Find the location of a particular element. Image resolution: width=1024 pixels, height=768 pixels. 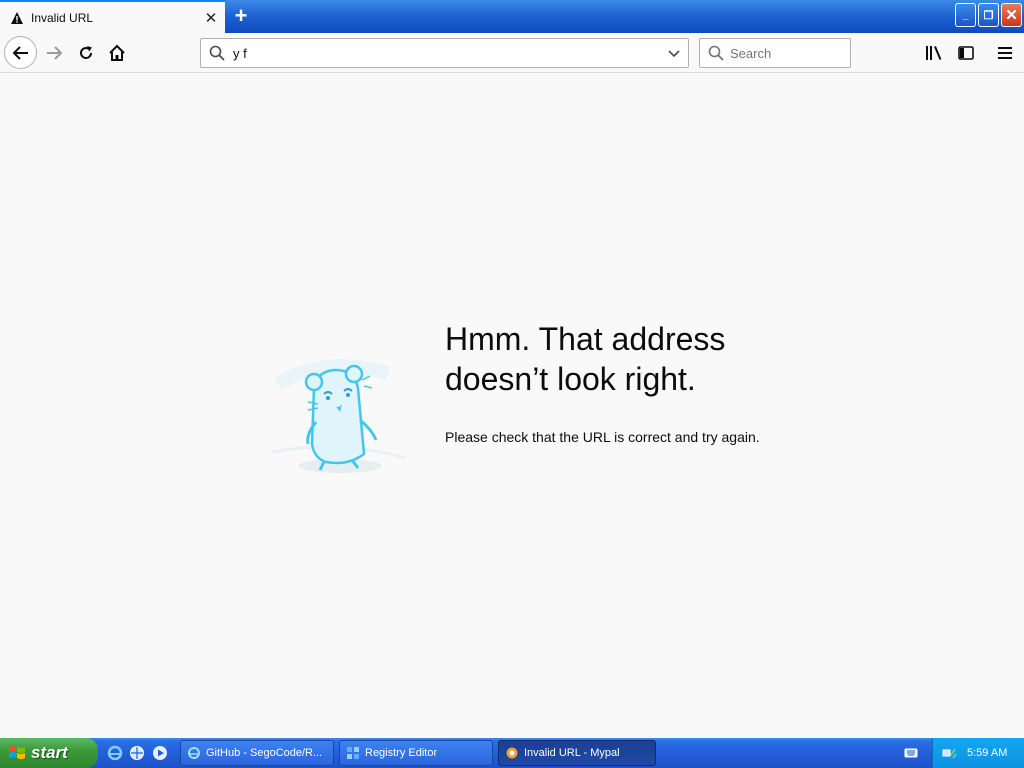

error-heading-line-2: doesn’t look right. is located at coordinates (570, 379).